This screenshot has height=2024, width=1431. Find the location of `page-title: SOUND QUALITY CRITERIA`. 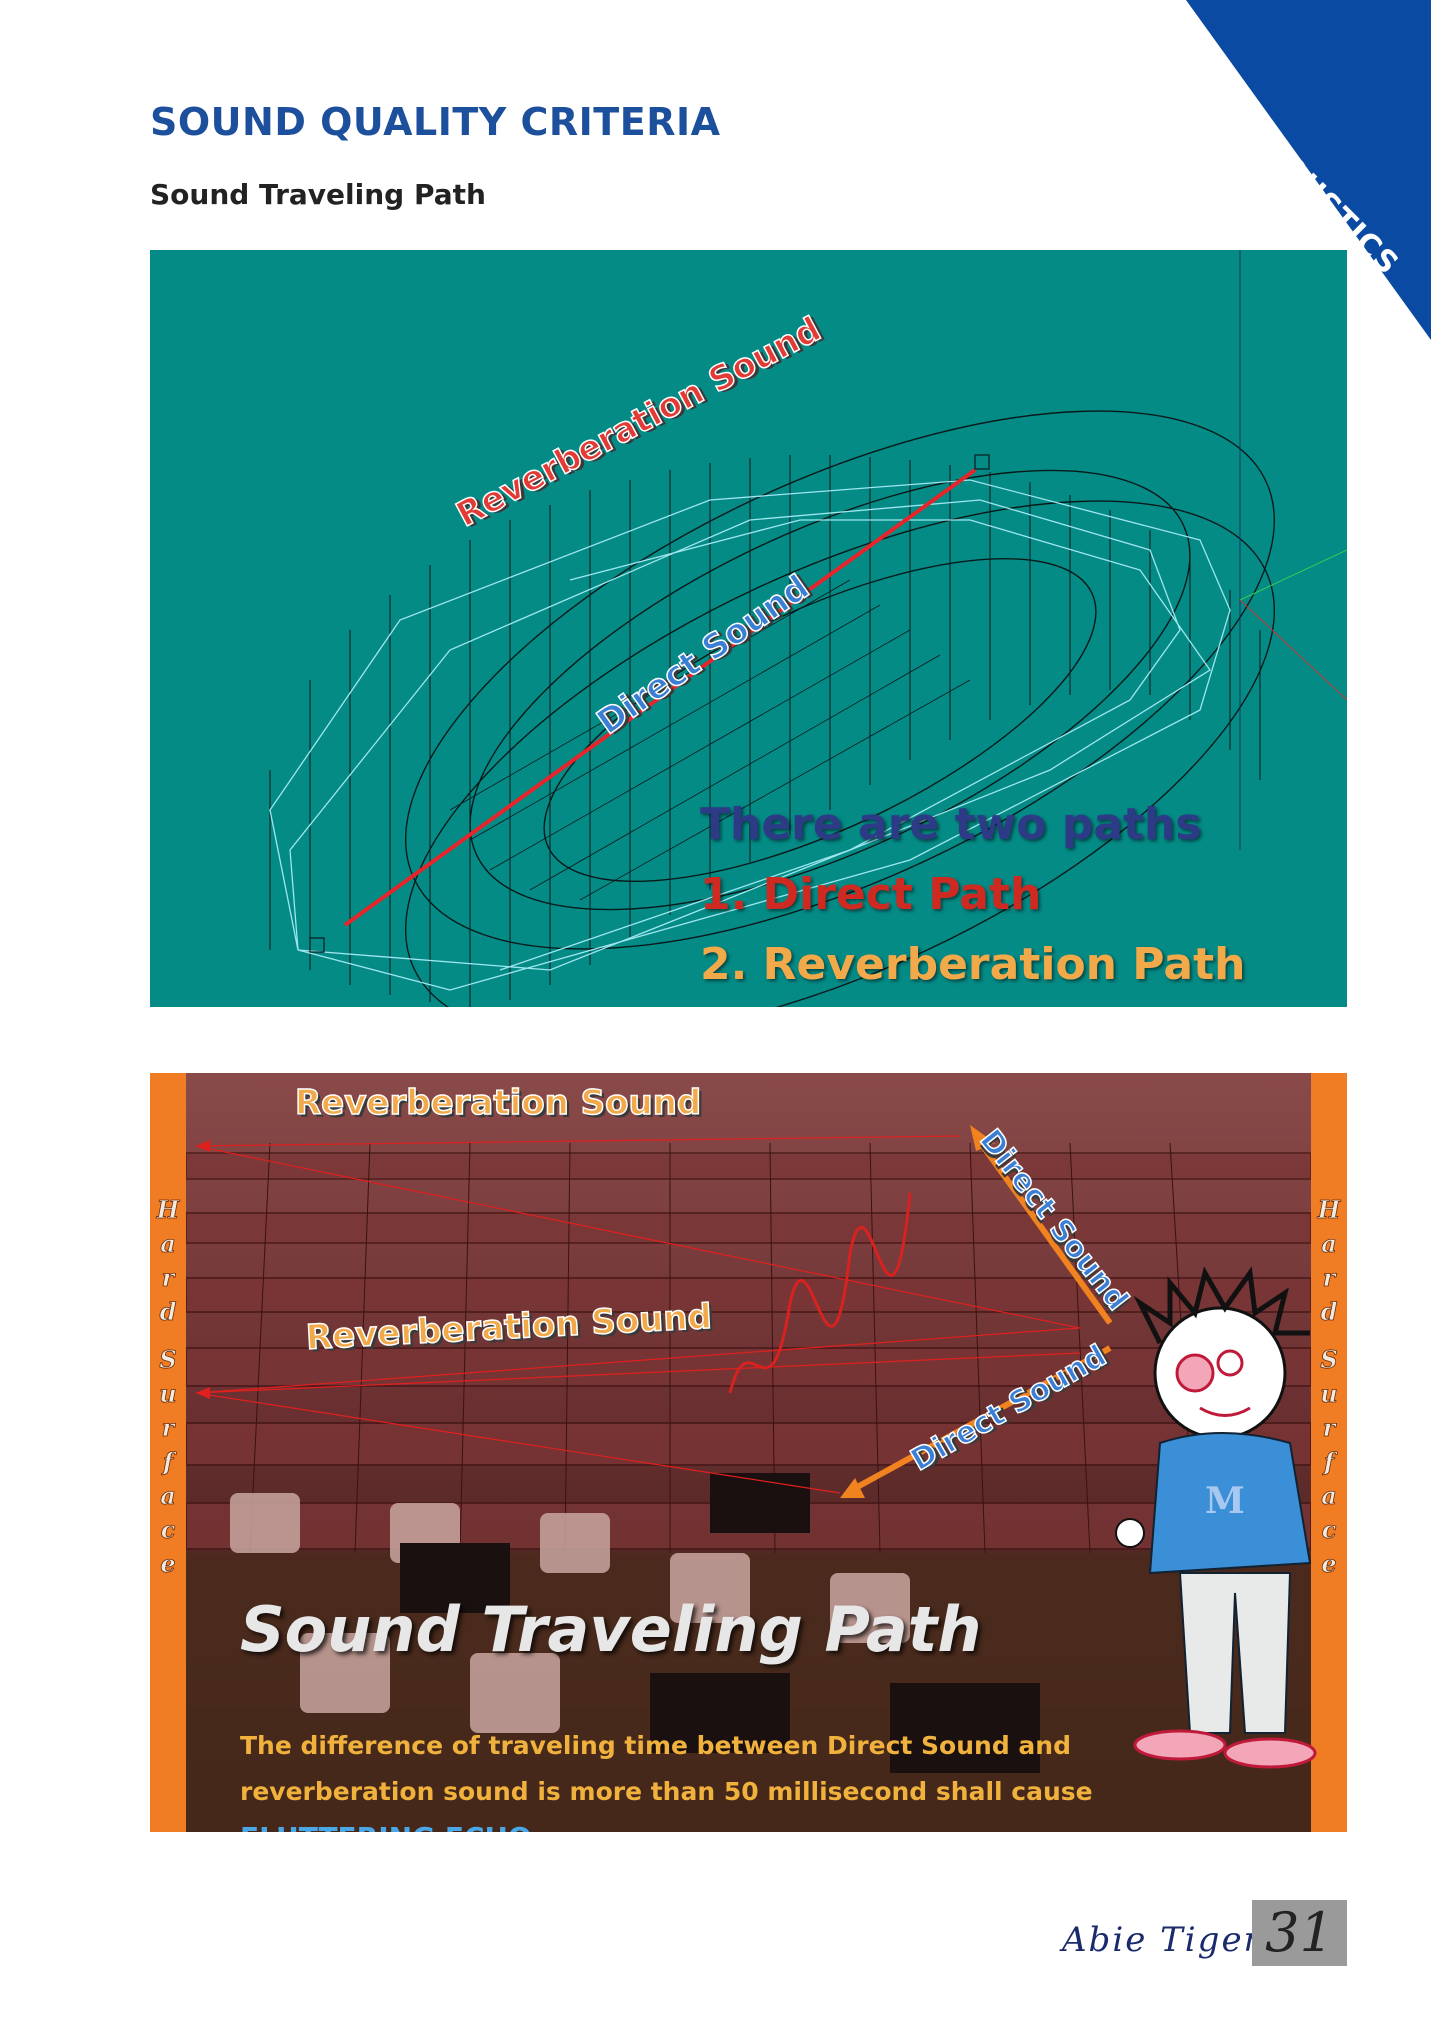

page-title: SOUND QUALITY CRITERIA is located at coordinates (435, 122).